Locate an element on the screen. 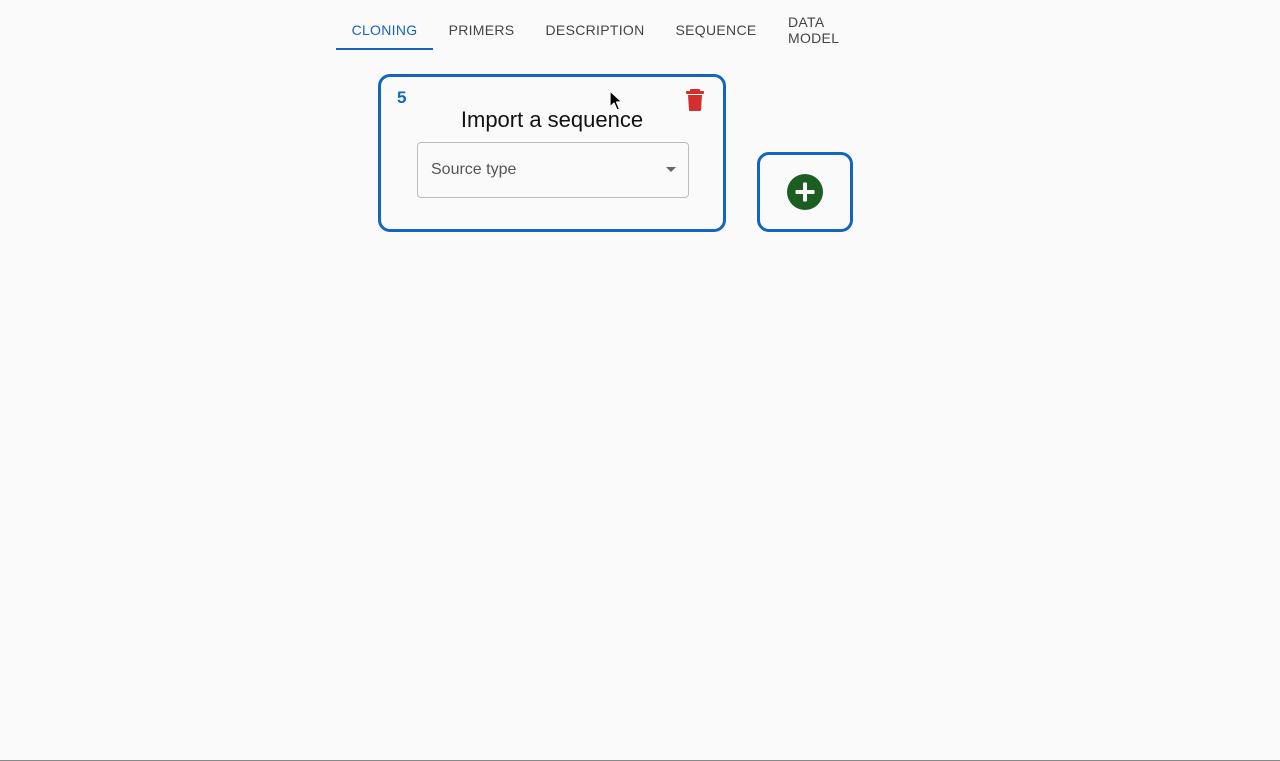 The image size is (1280, 761). tab-data-model-label: DATA MODEL is located at coordinates (814, 30).